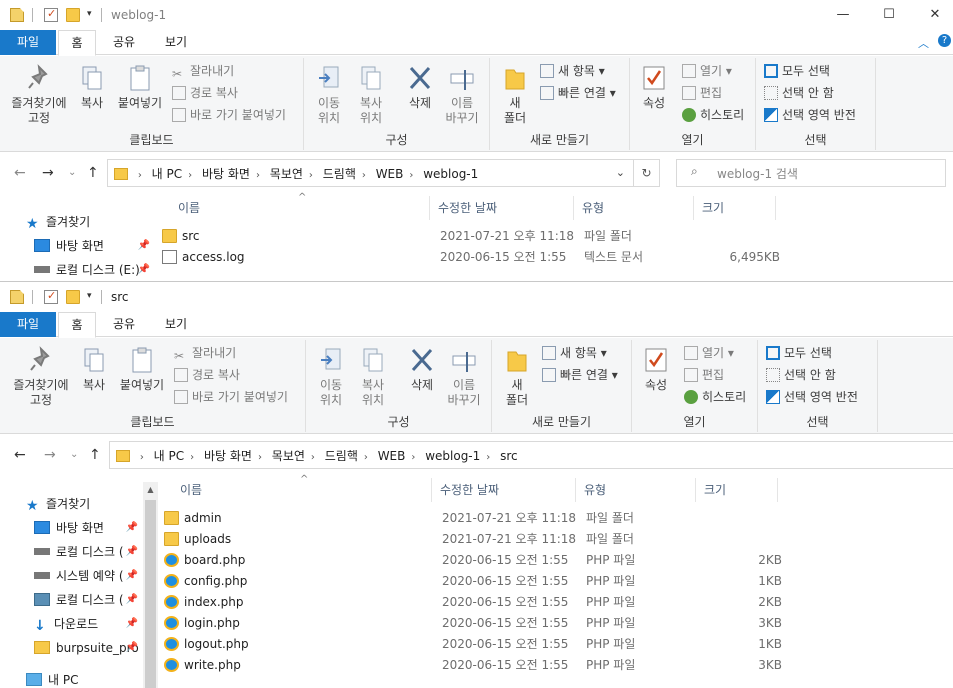  Describe the element at coordinates (150, 594) in the screenshot. I see `scrollbar-thumb` at that location.